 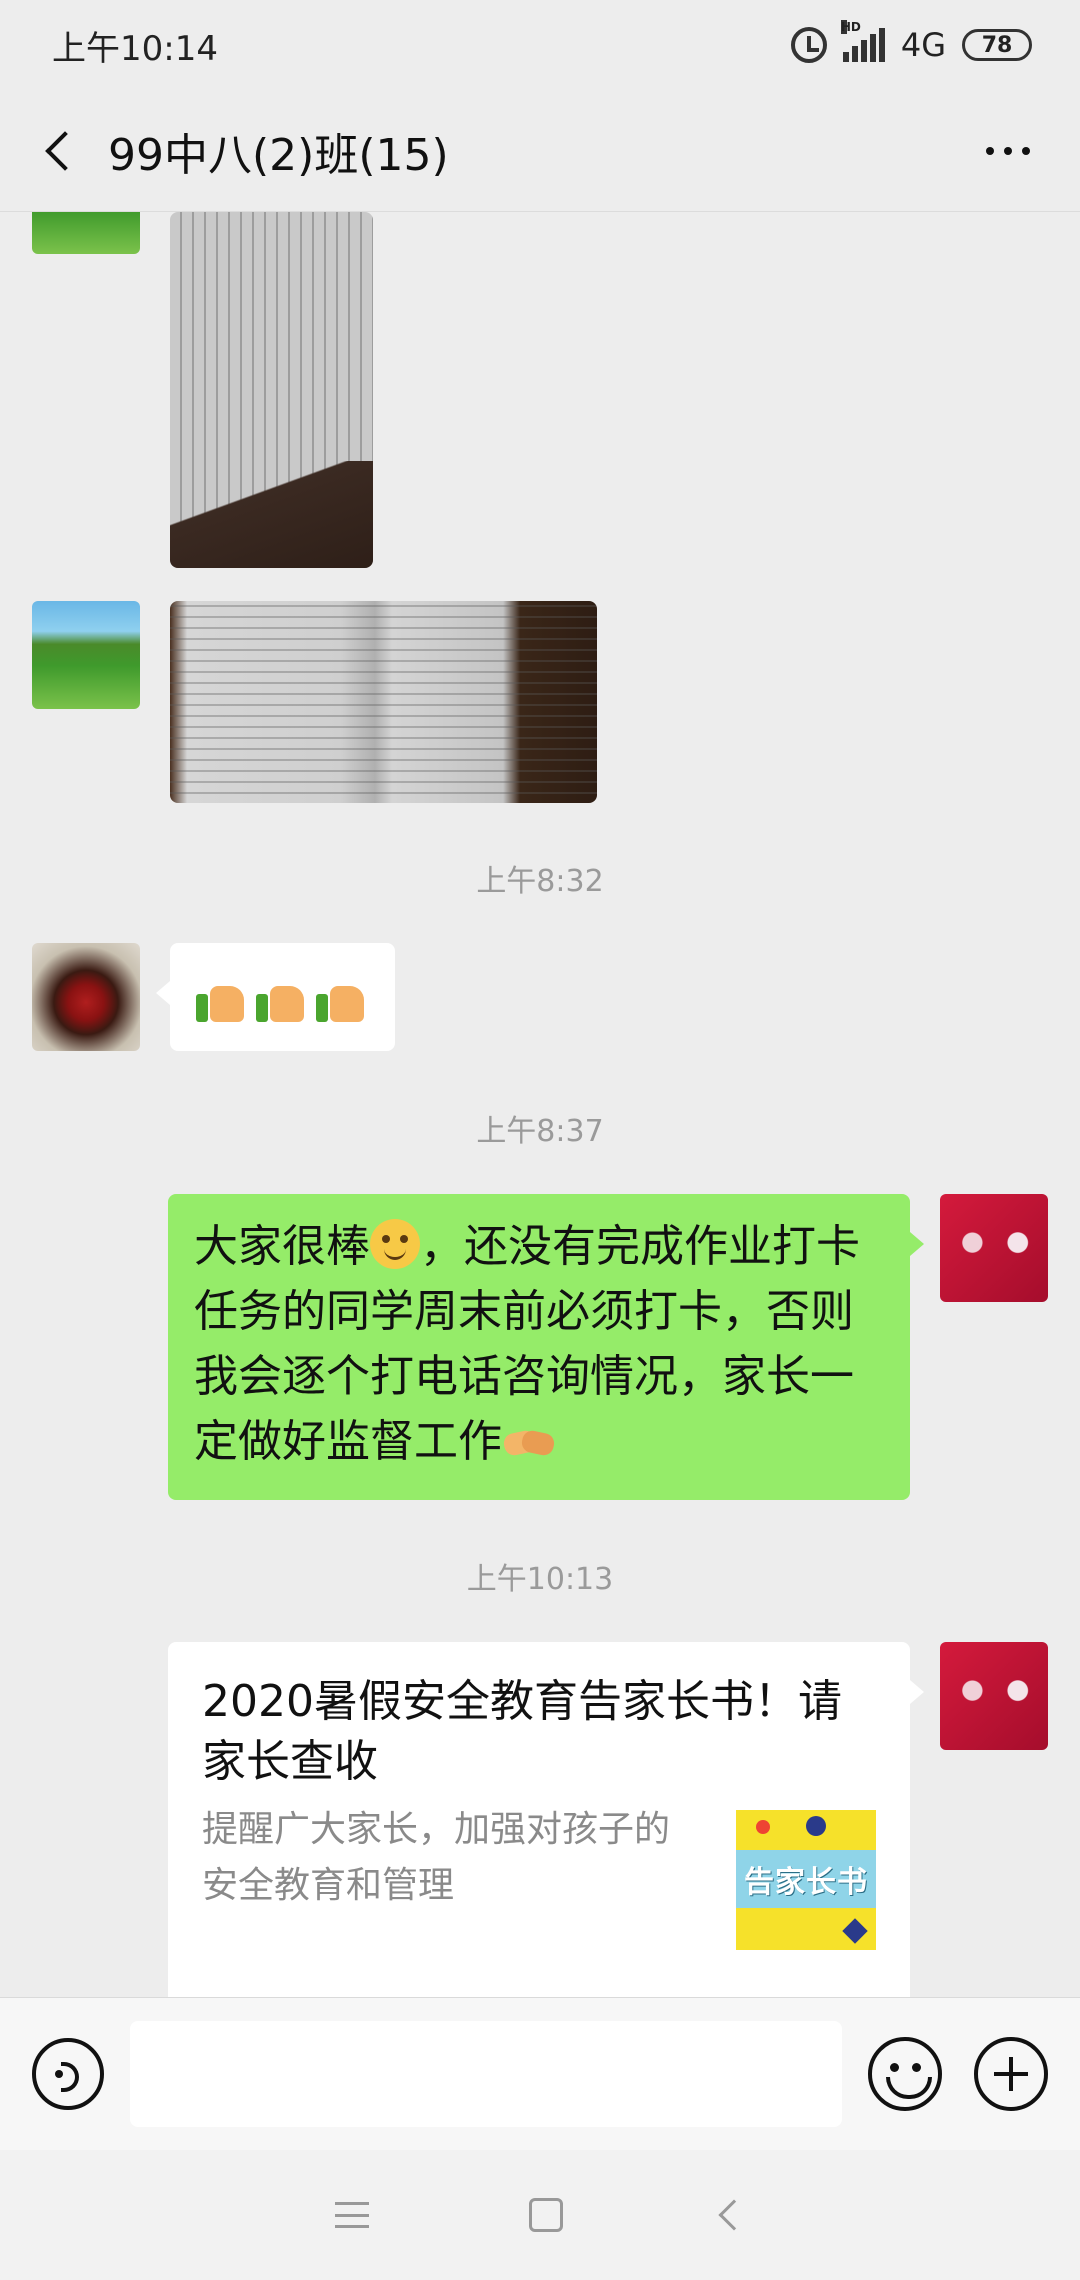 What do you see at coordinates (540, 45) in the screenshot?
I see `status-bar: 上午10:14 HD 4G 78` at bounding box center [540, 45].